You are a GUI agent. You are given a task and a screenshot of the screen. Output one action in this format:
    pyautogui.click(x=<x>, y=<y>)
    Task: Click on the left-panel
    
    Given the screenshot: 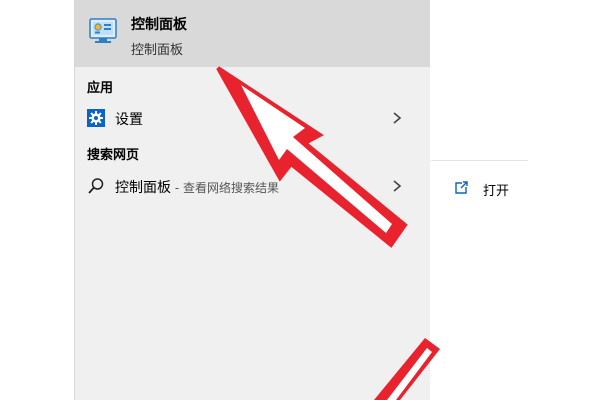 What is the action you would take?
    pyautogui.click(x=37, y=200)
    